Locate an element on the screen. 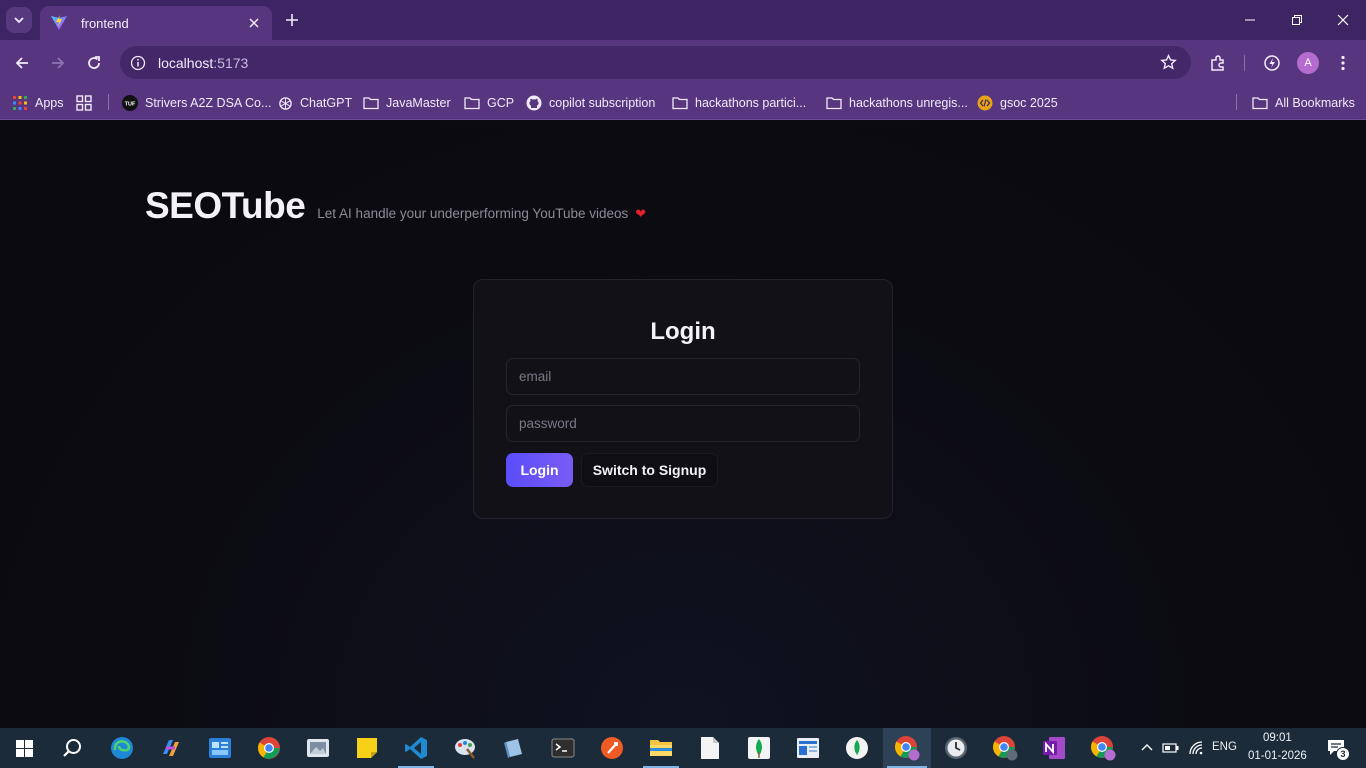 The width and height of the screenshot is (1366, 768). postman-icon is located at coordinates (612, 748).